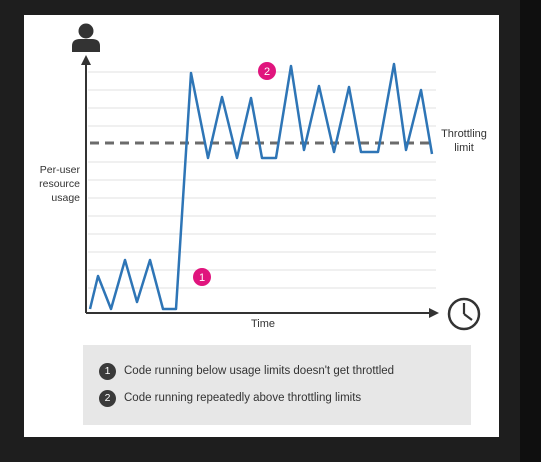 This screenshot has width=541, height=462. What do you see at coordinates (59, 170) in the screenshot?
I see `y-axis-label-line: Per-user` at bounding box center [59, 170].